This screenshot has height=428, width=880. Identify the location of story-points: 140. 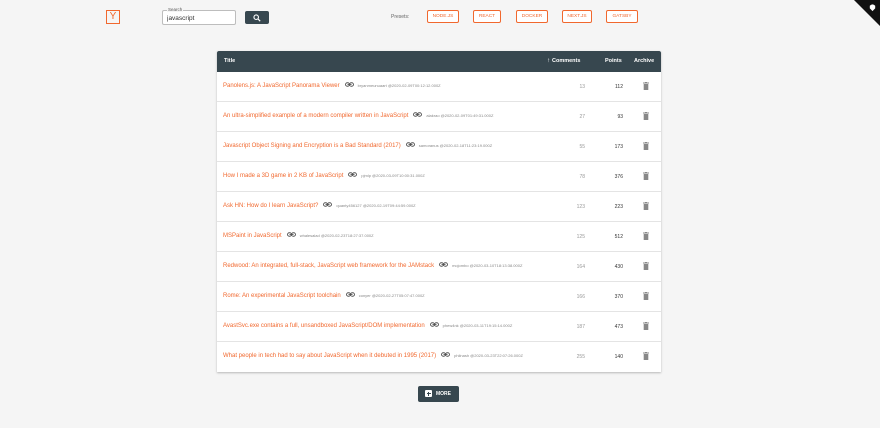
(618, 357).